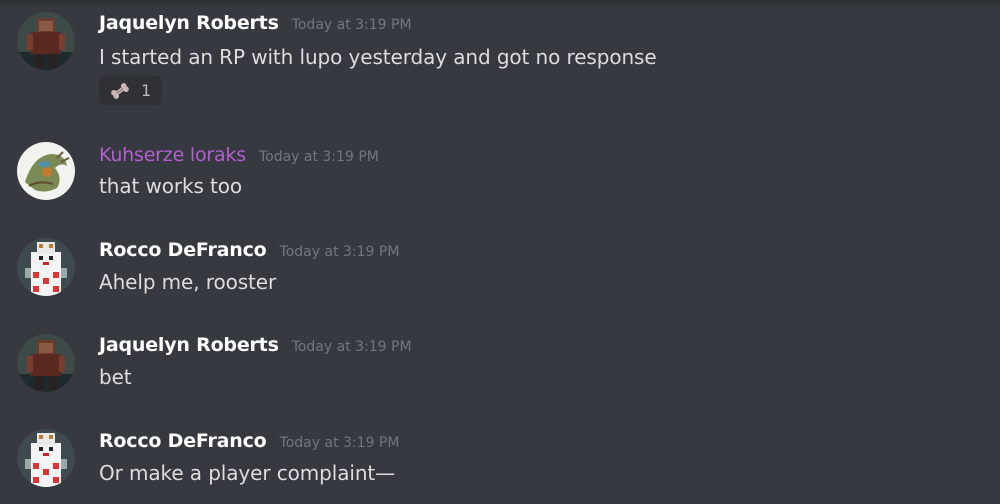 This screenshot has height=504, width=1000. I want to click on message-text: Ahelp me, rooster, so click(188, 282).